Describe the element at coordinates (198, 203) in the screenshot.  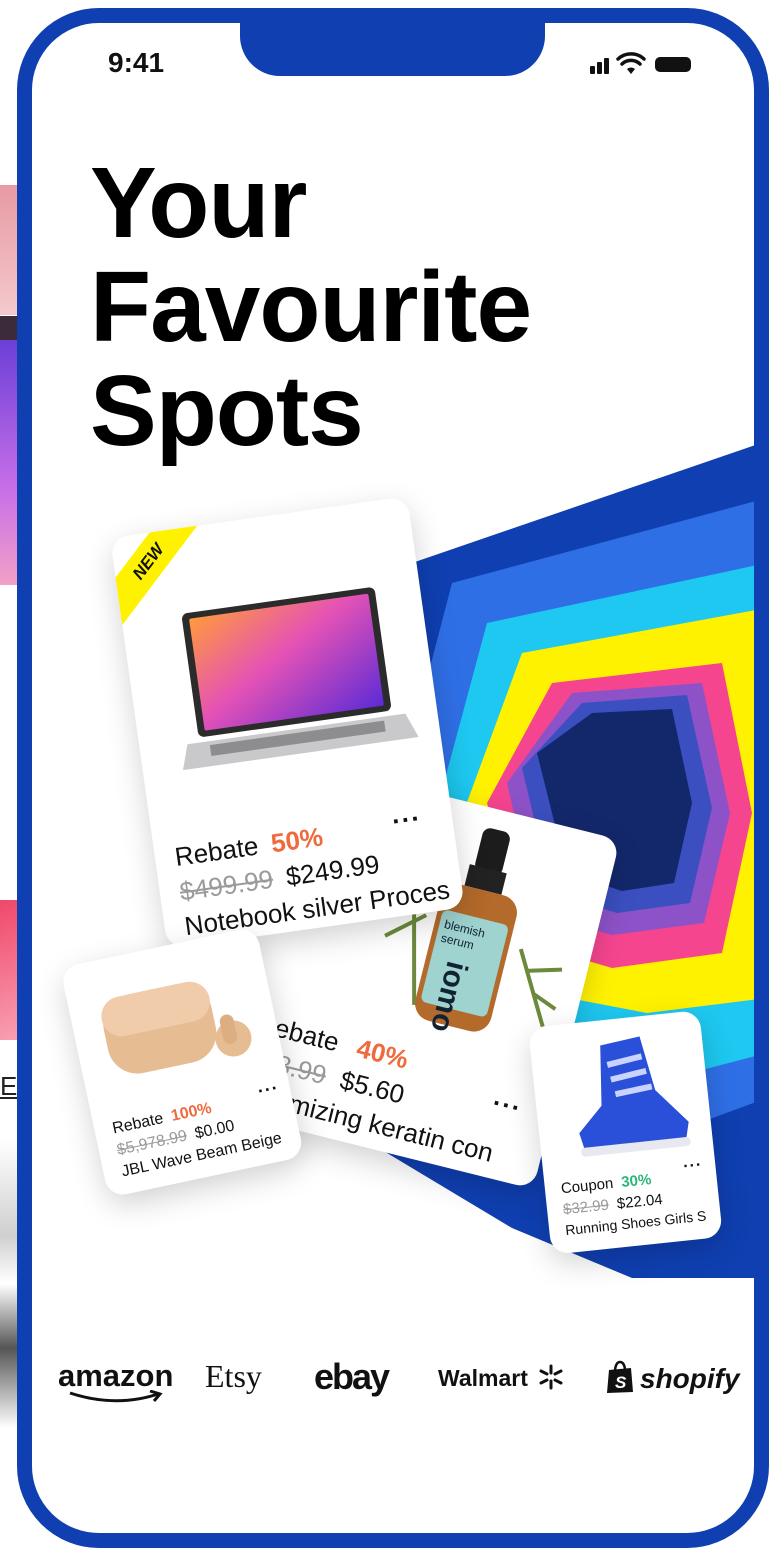
I see `page-title-line-1: Your` at that location.